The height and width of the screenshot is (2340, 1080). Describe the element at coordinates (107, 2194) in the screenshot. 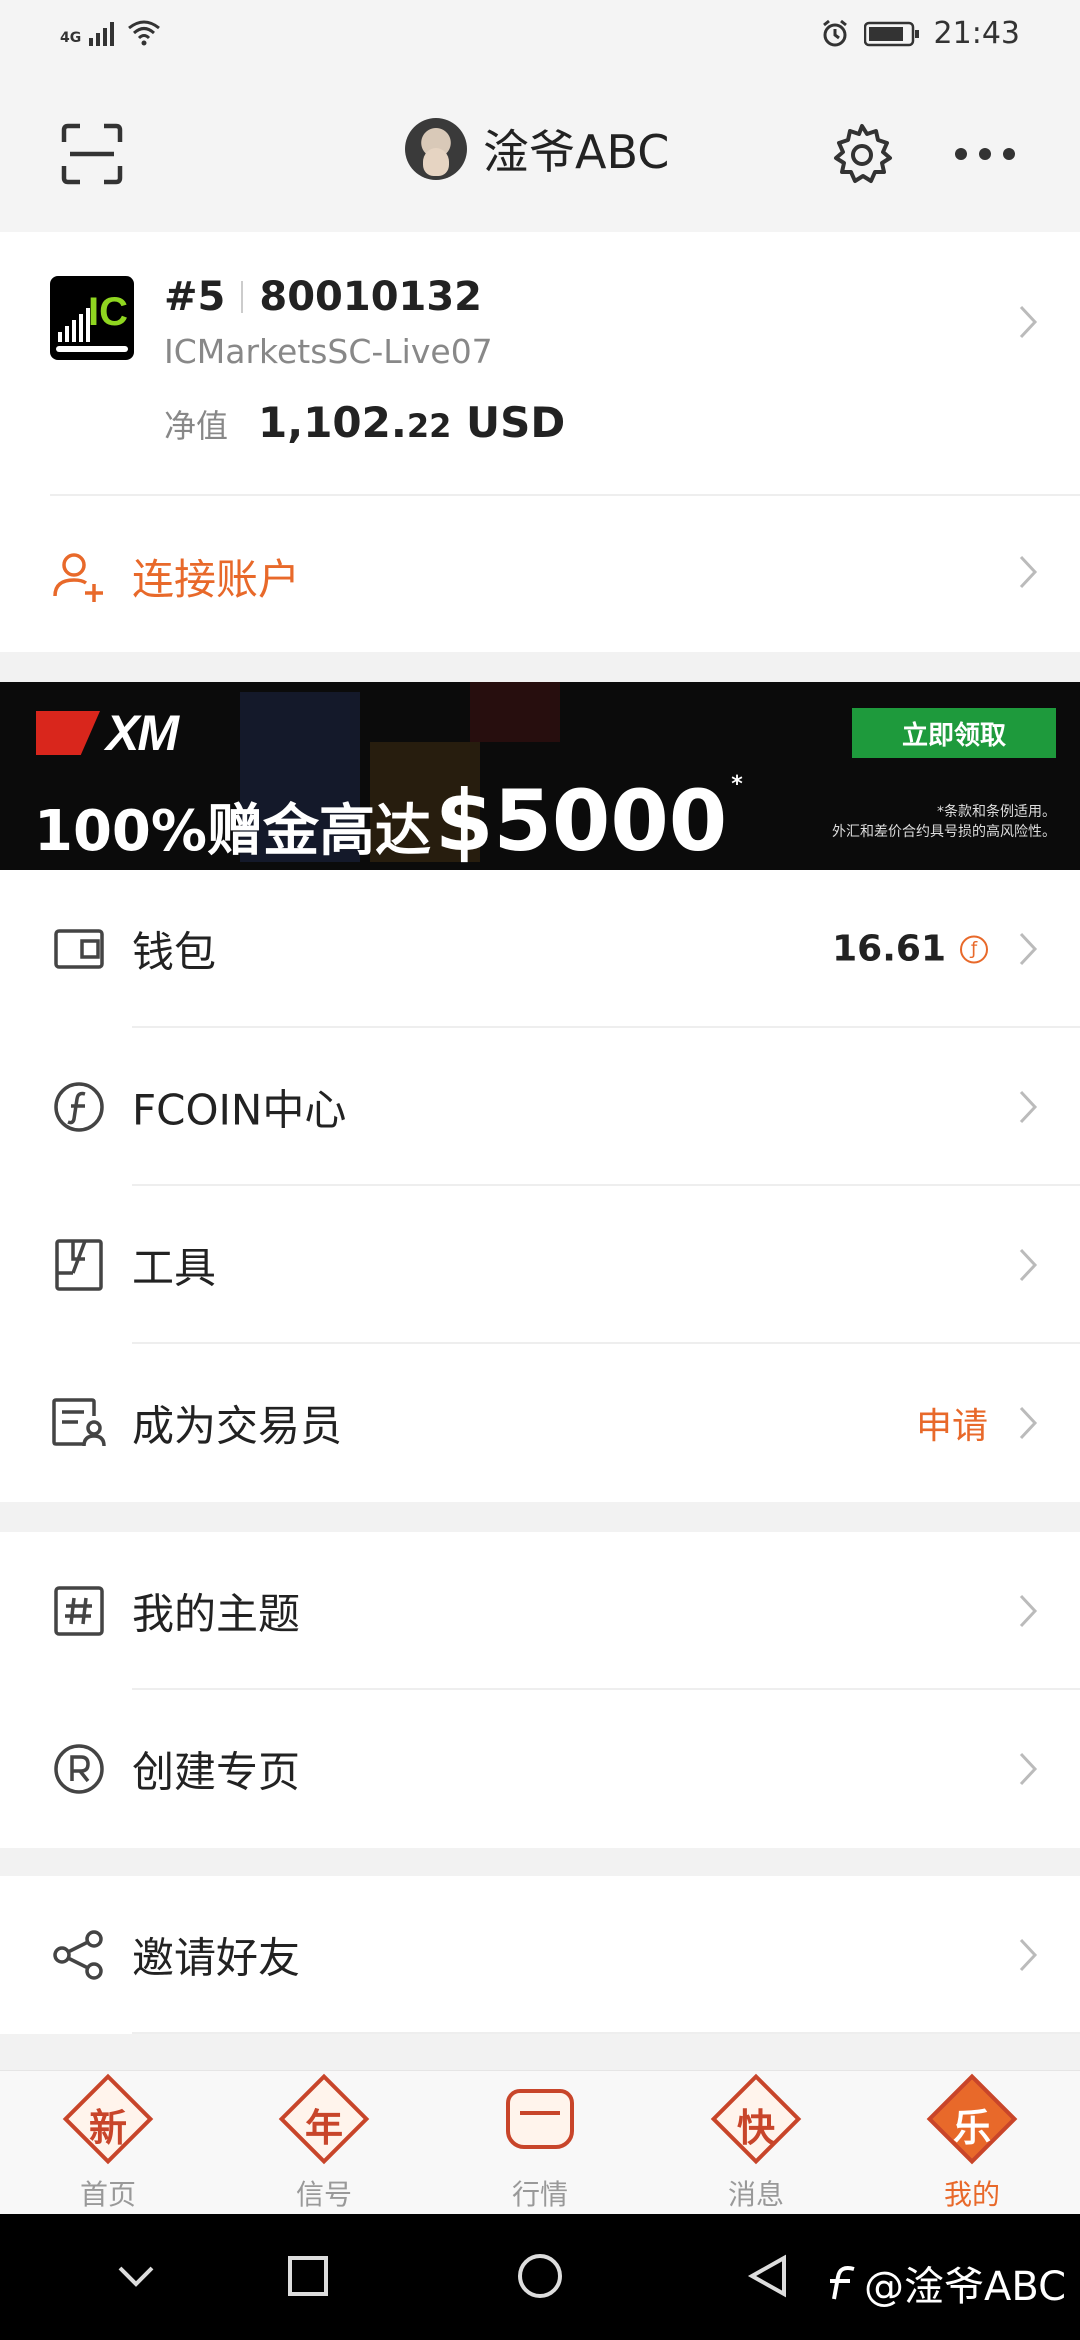

I see `tab-label: 首页` at that location.